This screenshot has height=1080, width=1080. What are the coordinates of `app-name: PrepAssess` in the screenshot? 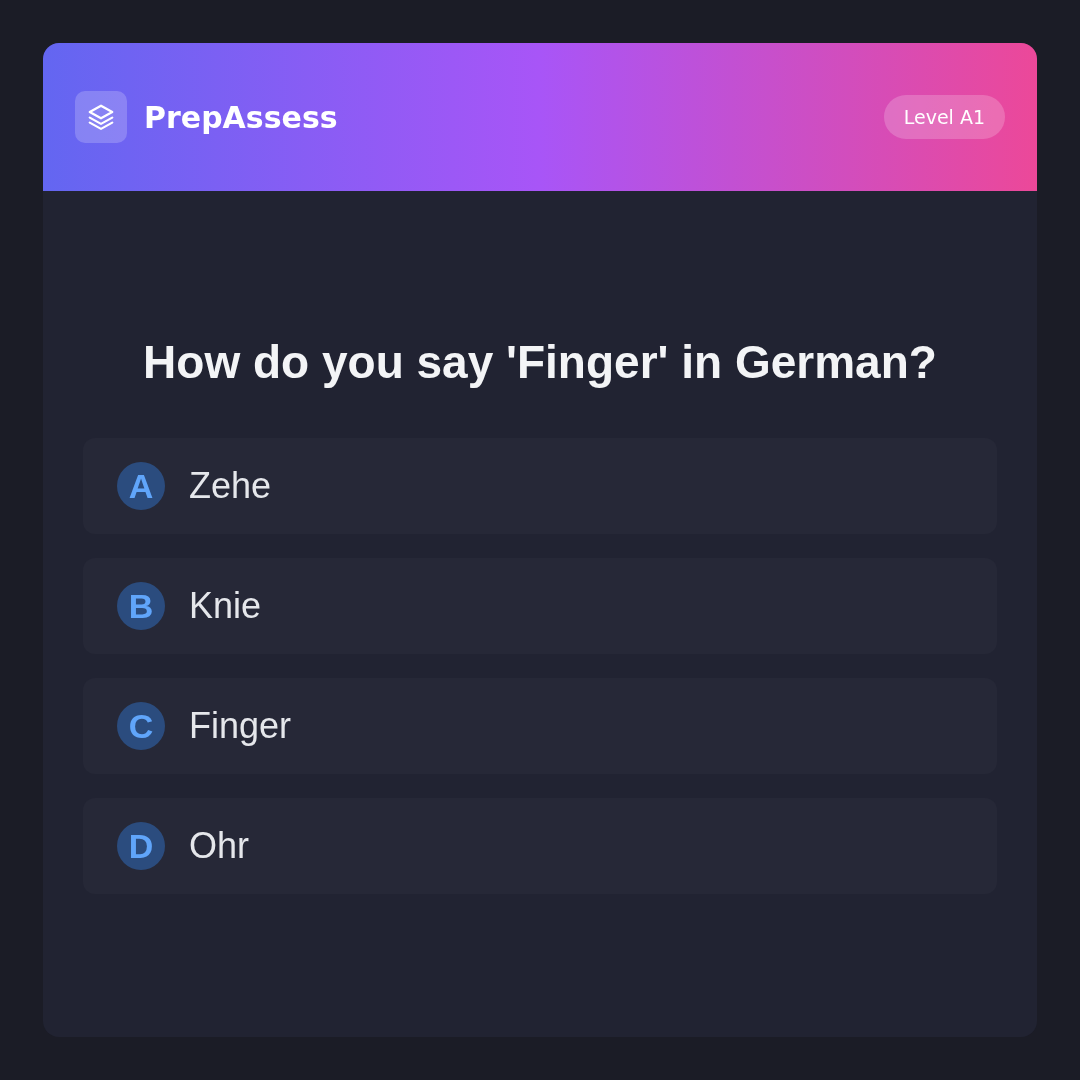 It's located at (241, 117).